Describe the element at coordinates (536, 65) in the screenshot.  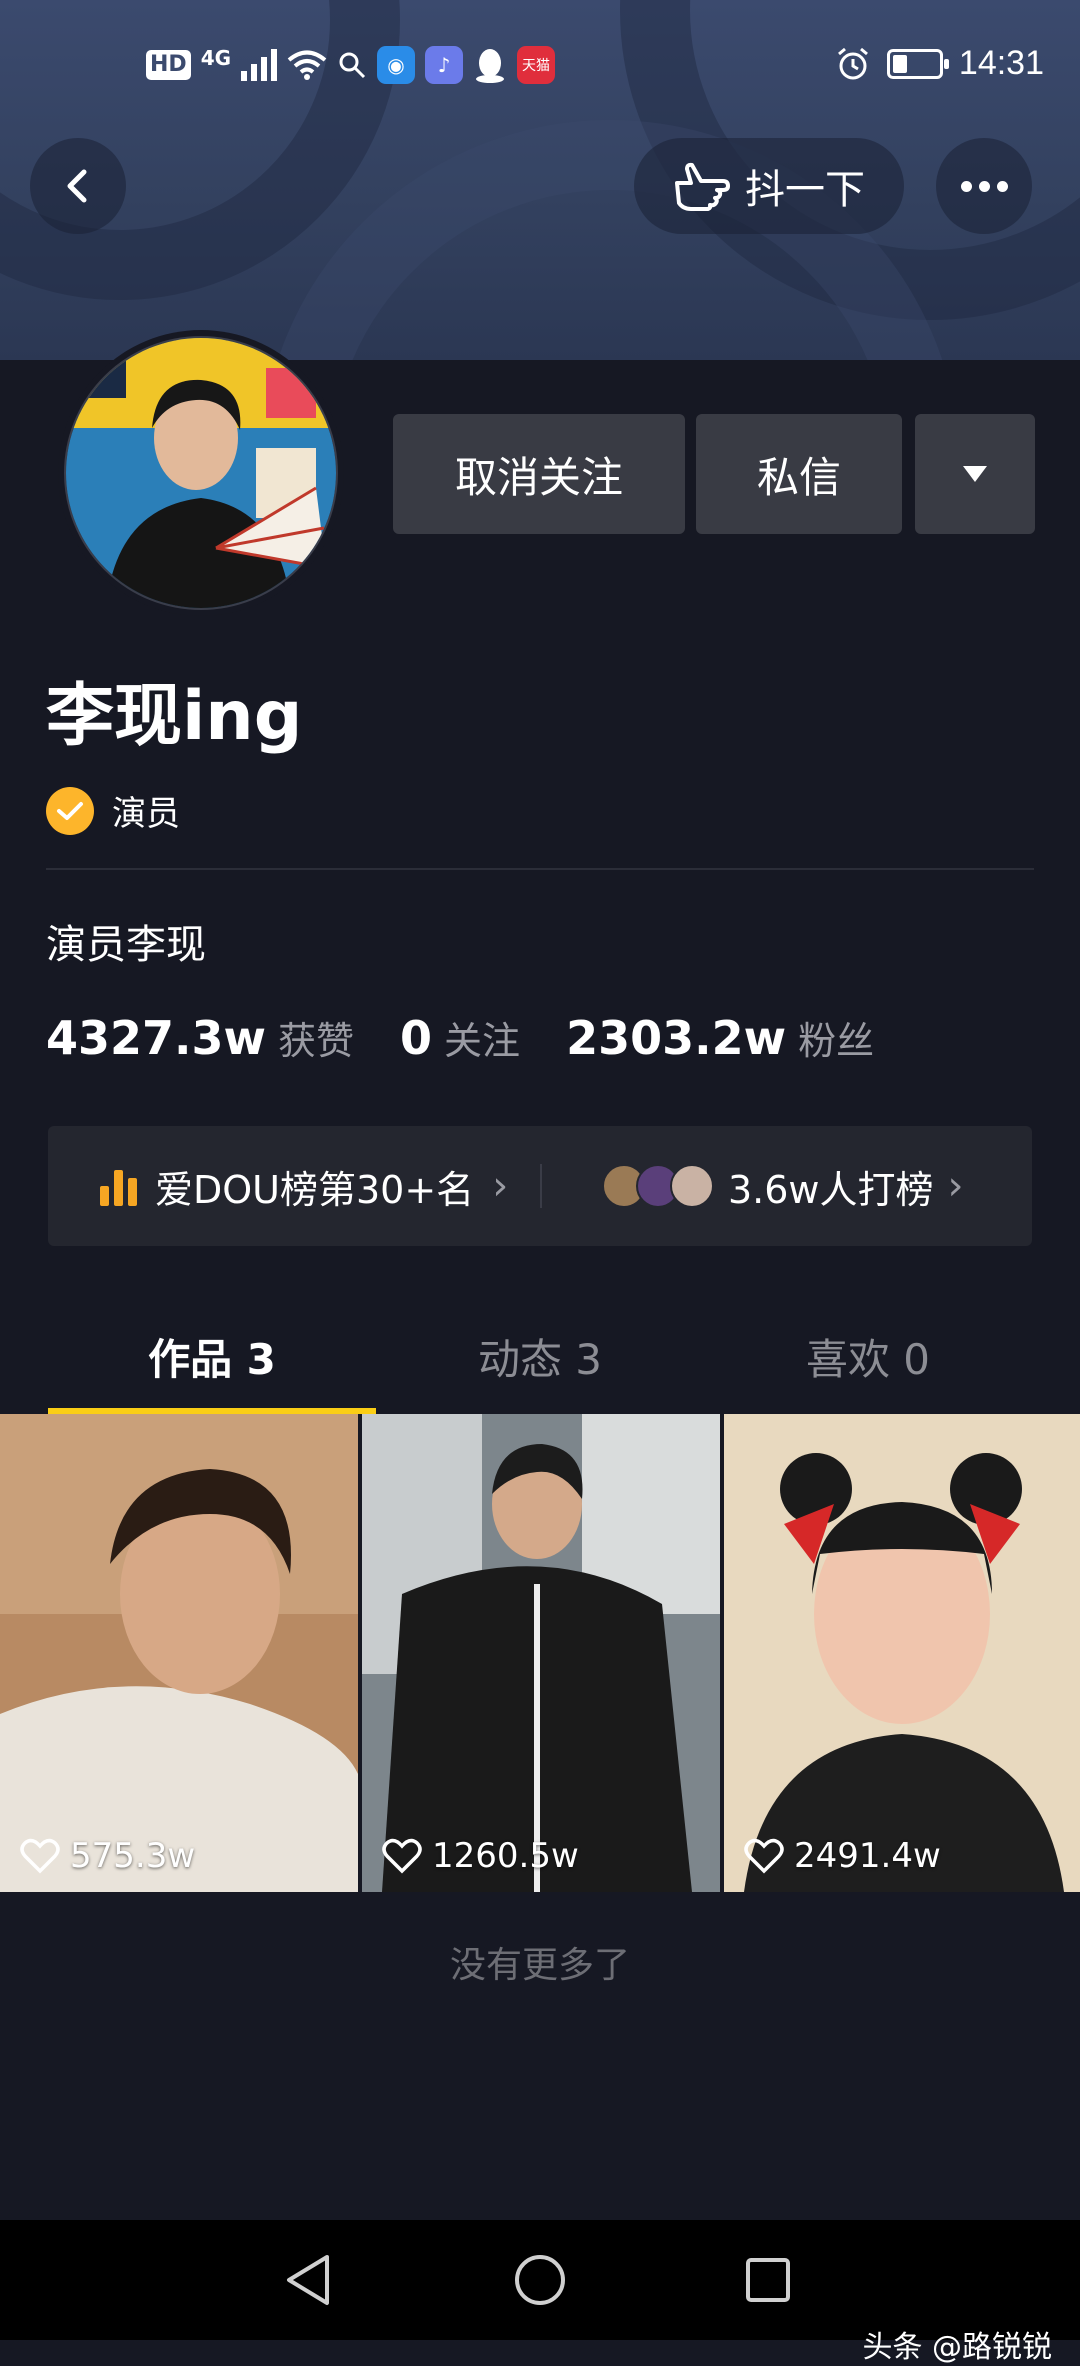
I see `tmall-app-icon: 天猫` at that location.